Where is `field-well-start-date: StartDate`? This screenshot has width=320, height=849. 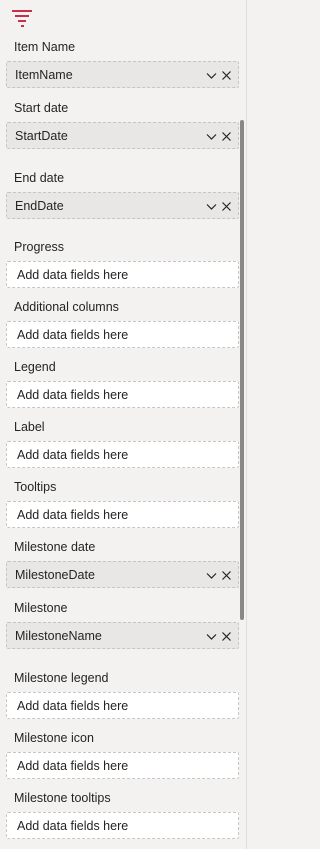 field-well-start-date: StartDate is located at coordinates (122, 135).